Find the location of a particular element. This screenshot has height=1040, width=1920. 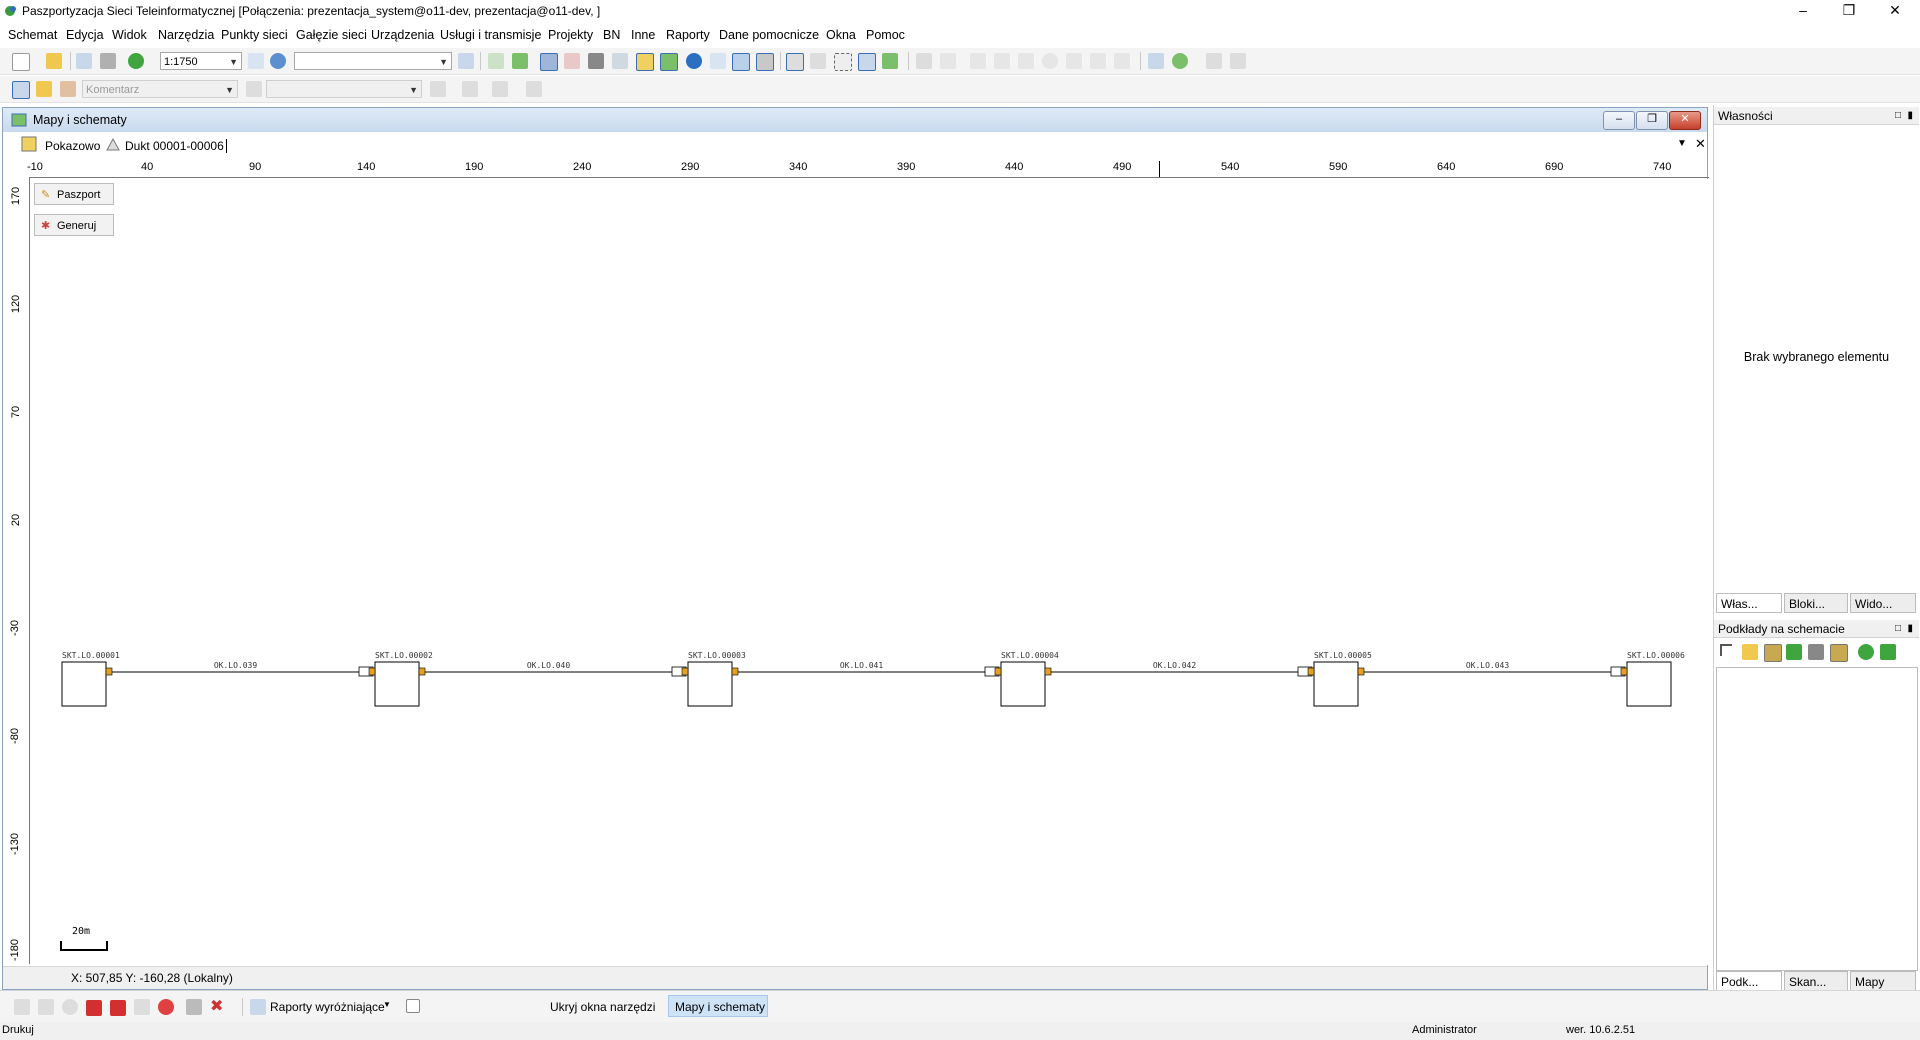

new-icon is located at coordinates (21, 62).